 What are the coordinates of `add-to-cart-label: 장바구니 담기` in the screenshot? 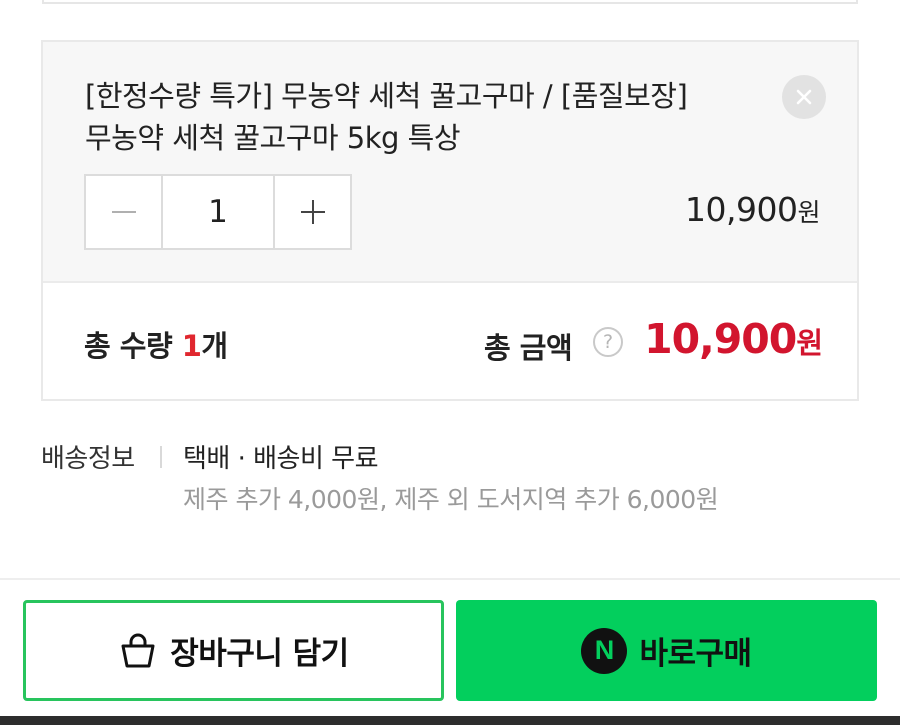 It's located at (259, 654).